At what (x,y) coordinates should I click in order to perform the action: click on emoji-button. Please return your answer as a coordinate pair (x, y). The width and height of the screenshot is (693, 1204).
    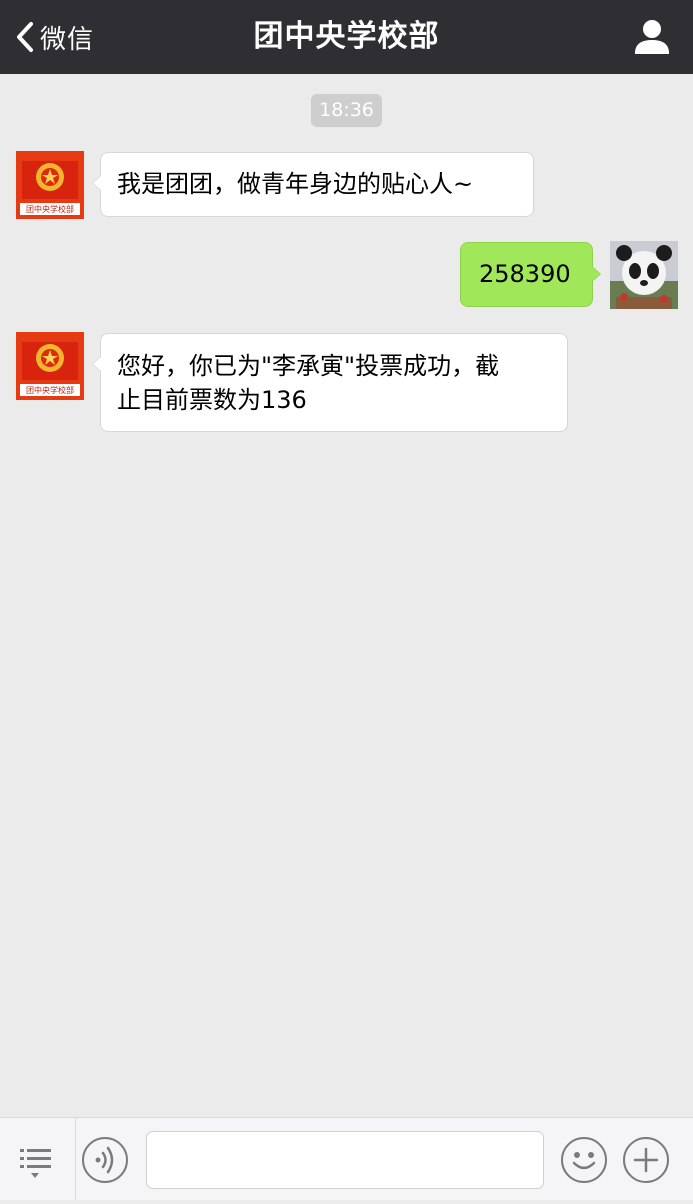
    Looking at the image, I should click on (584, 1160).